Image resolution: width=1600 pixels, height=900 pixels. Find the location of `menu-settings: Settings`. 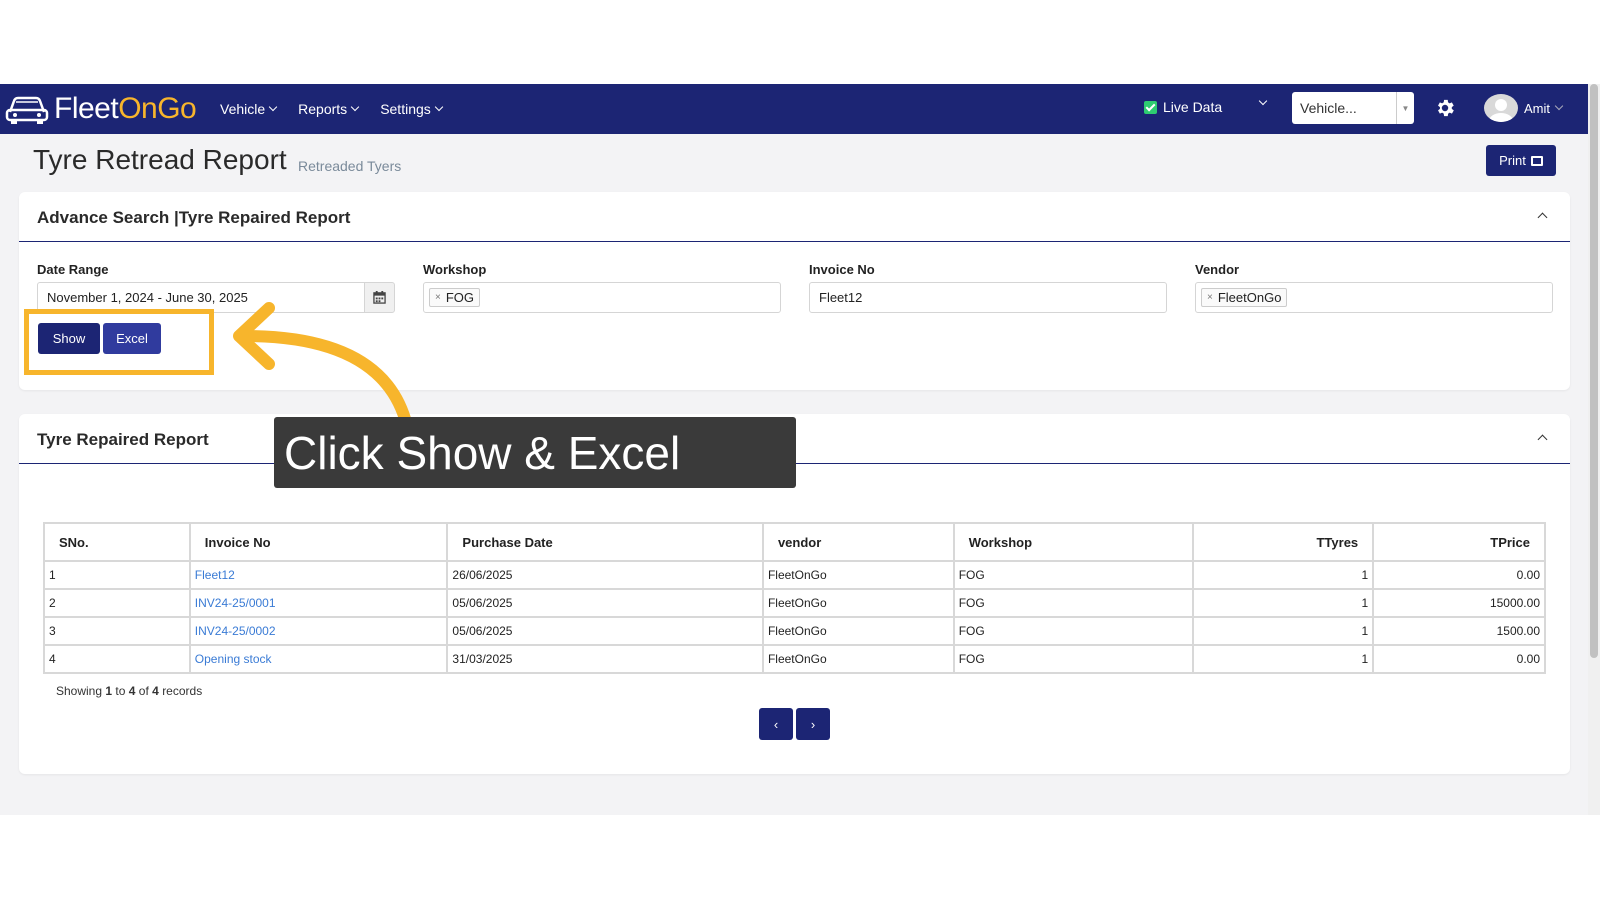

menu-settings: Settings is located at coordinates (412, 109).